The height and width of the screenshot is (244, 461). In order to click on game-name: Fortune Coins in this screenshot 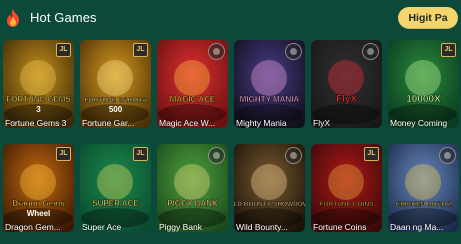, I will do `click(340, 227)`.